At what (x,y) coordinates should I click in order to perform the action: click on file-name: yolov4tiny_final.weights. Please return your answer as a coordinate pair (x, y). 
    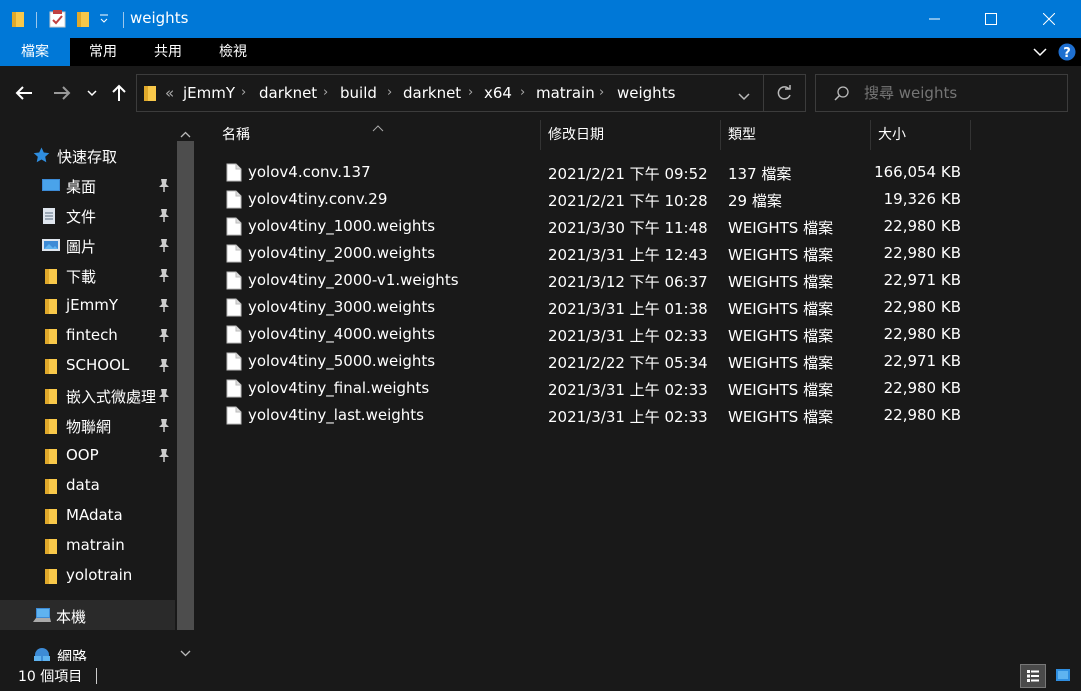
    Looking at the image, I should click on (339, 388).